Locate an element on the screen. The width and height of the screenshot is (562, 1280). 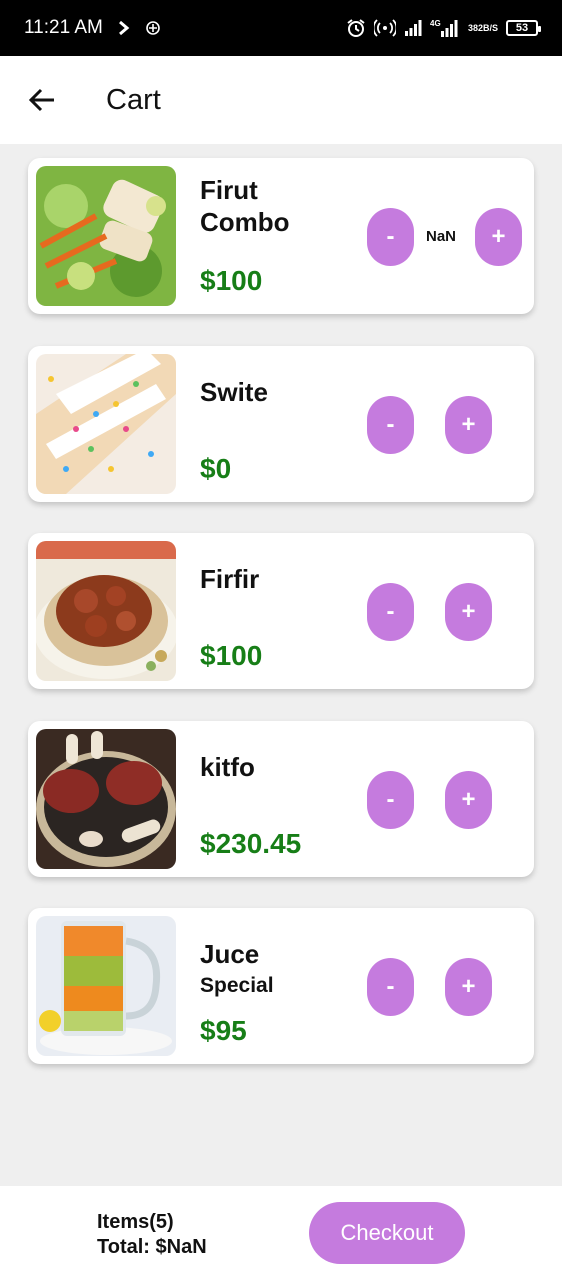
app-bar: Cart is located at coordinates (281, 100).